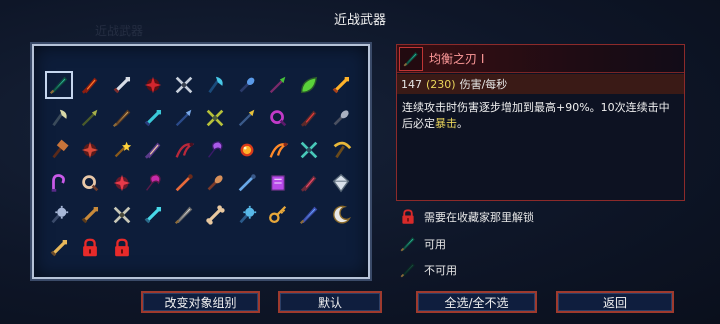  Describe the element at coordinates (422, 244) in the screenshot. I see `legend-available: 可用` at that location.